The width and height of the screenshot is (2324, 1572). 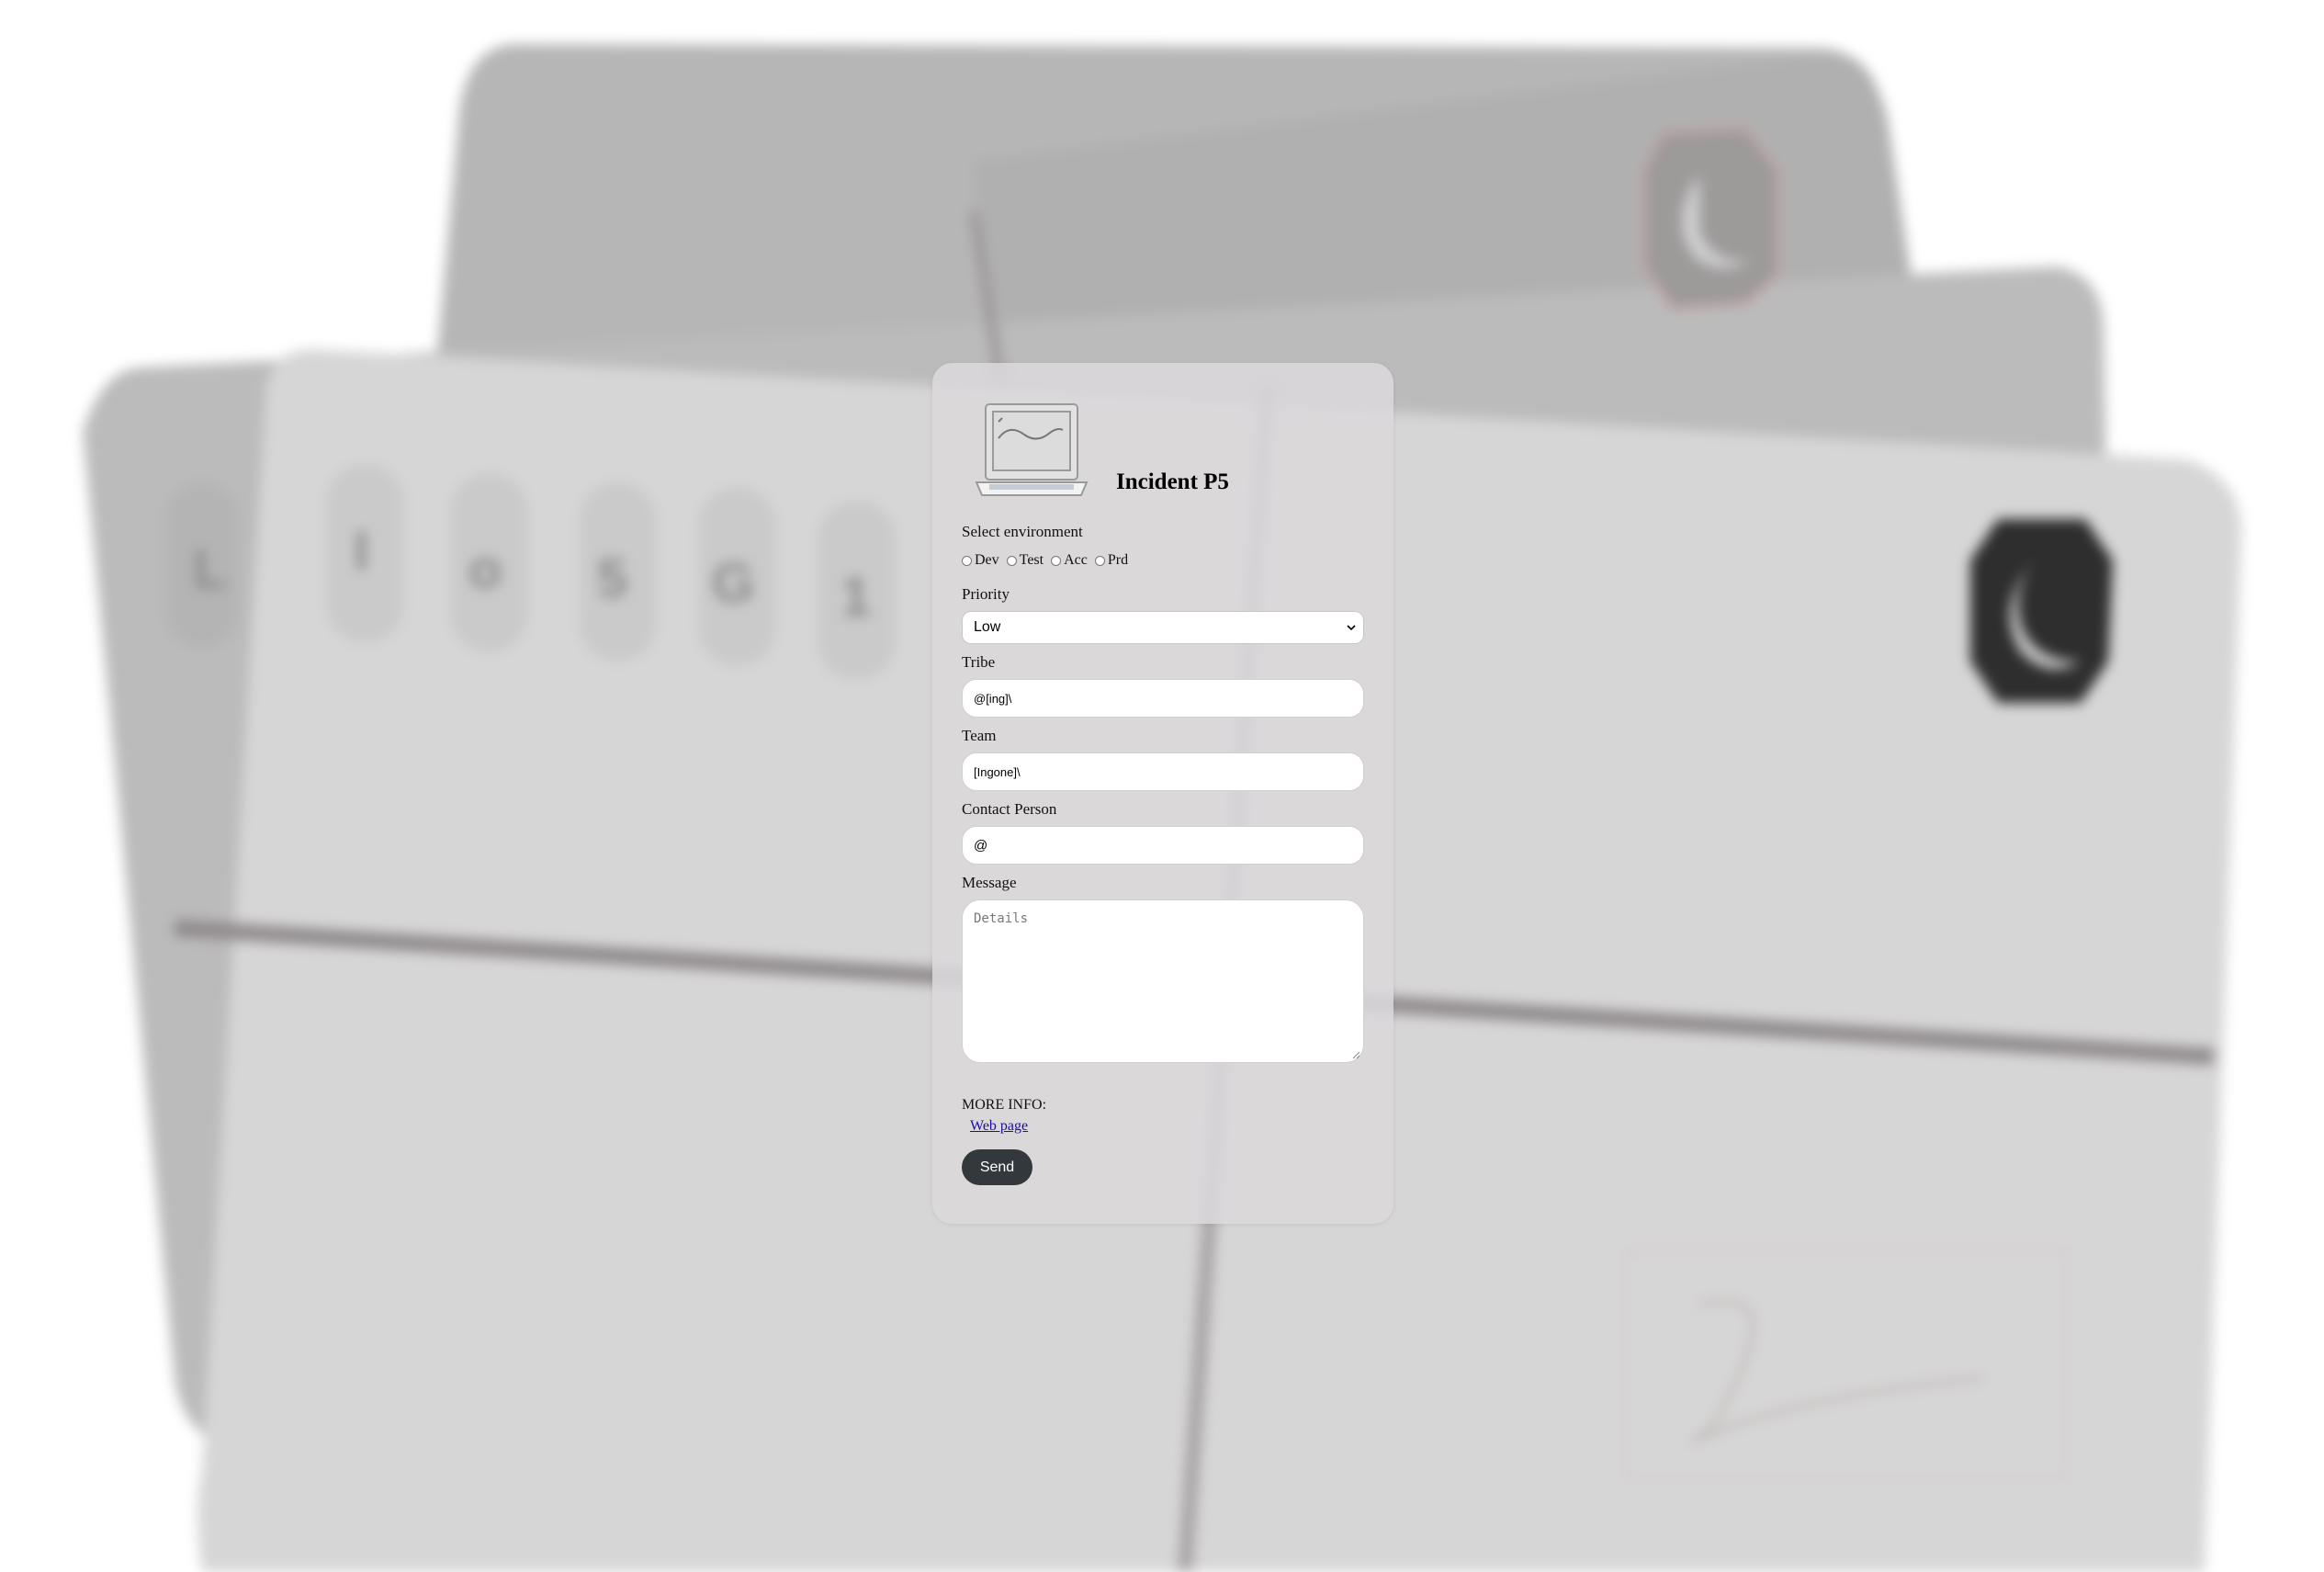 I want to click on svg-text: G, so click(x=733, y=583).